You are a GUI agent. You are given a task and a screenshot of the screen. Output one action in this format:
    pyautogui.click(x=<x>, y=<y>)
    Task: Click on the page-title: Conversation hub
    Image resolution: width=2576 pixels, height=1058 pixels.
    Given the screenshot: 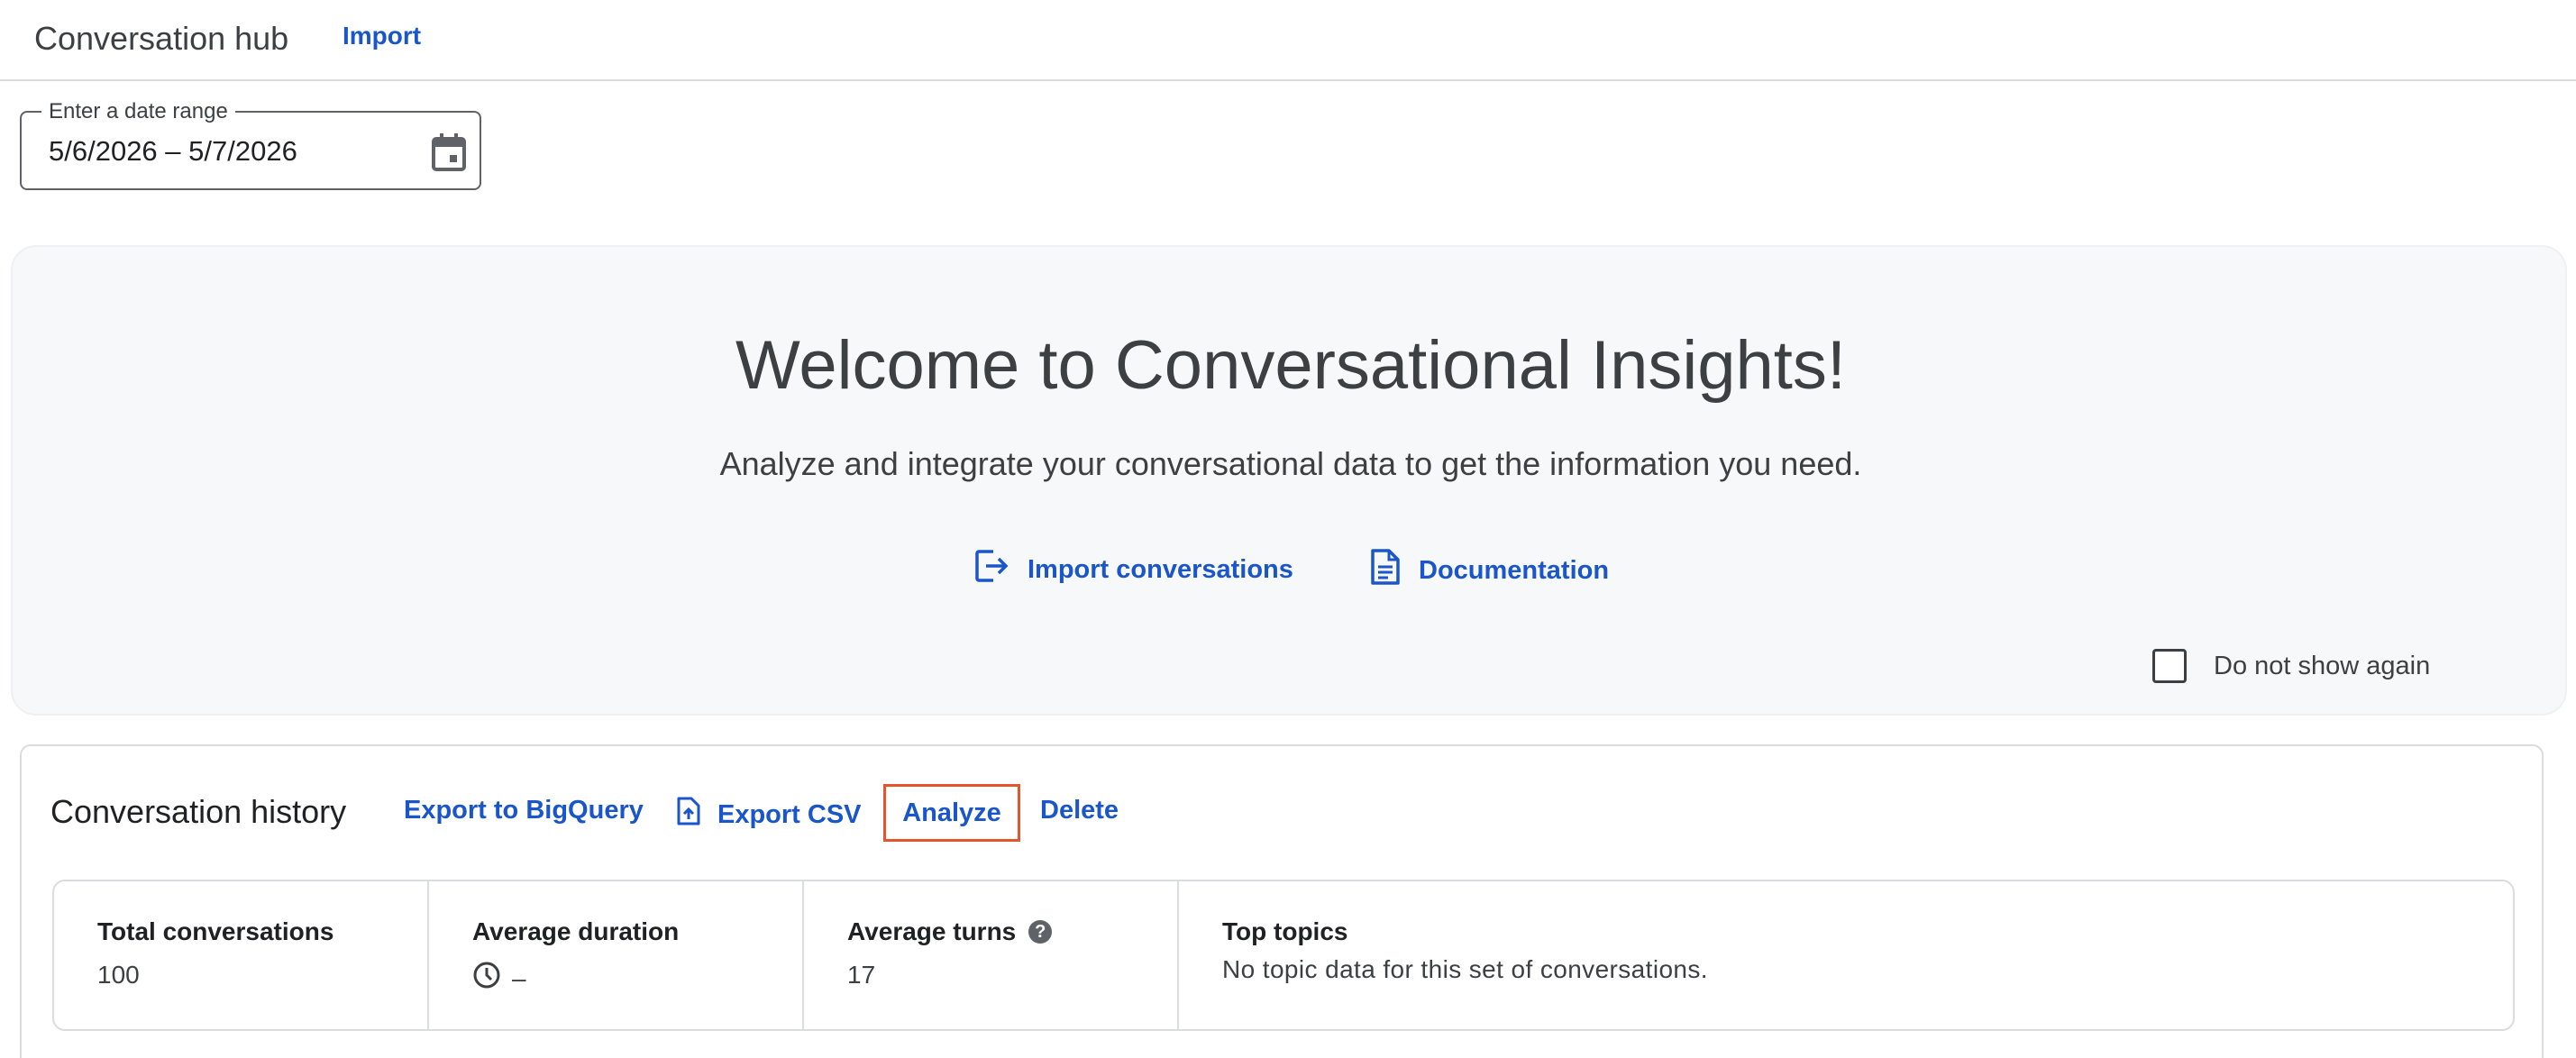 What is the action you would take?
    pyautogui.click(x=161, y=38)
    